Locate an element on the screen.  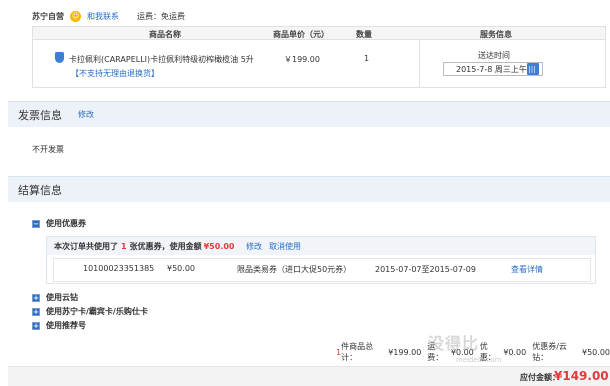
header-unit-price: 商品单价（元） is located at coordinates (301, 34).